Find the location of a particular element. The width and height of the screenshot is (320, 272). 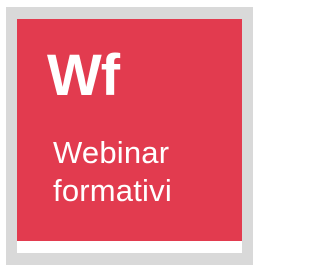

logo-abbreviation: Wf is located at coordinates (83, 75).